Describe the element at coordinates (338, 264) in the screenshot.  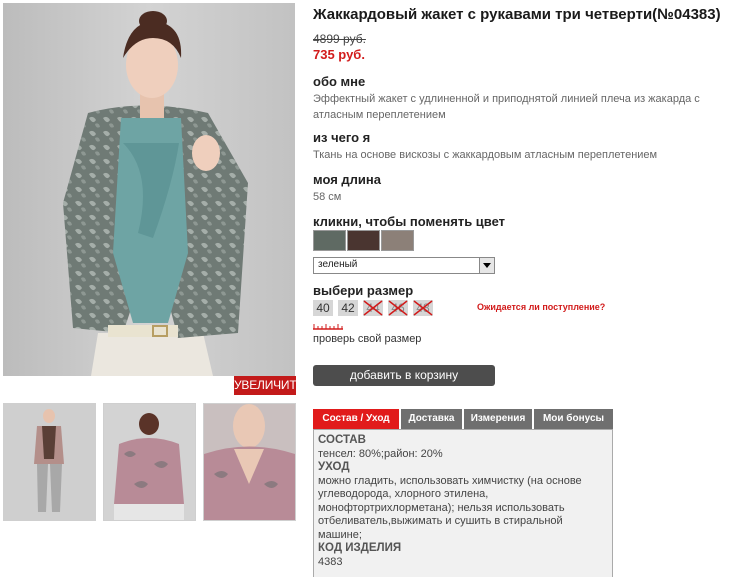
I see `color-select-value: зеленый` at that location.